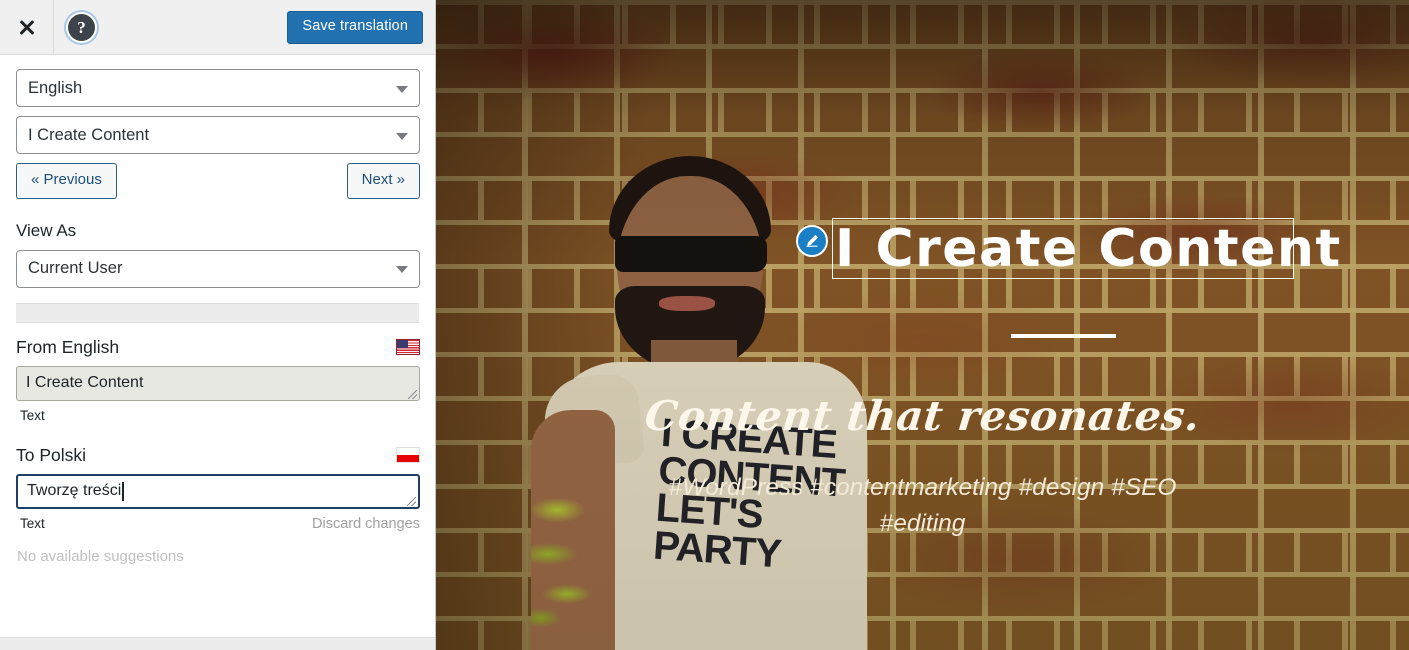  What do you see at coordinates (218, 455) in the screenshot?
I see `target-header: To Polski` at bounding box center [218, 455].